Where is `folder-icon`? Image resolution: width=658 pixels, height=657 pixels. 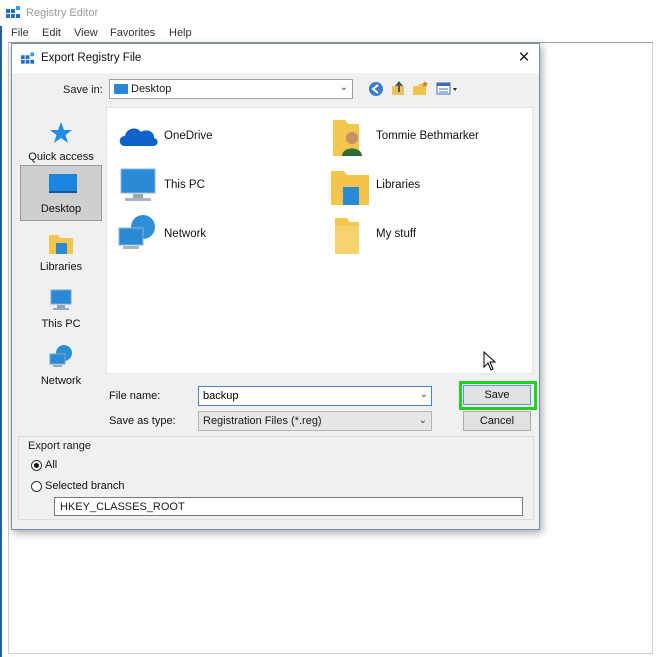 folder-icon is located at coordinates (347, 236).